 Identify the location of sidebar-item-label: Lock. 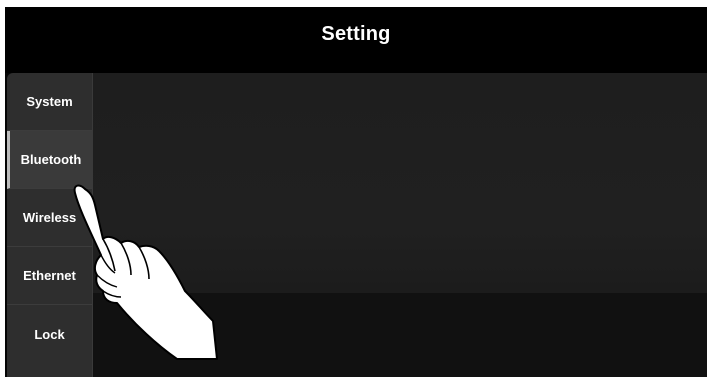
(49, 334).